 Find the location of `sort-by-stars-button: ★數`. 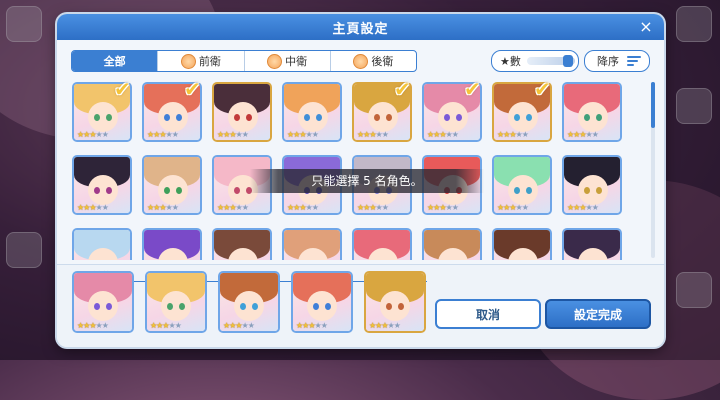

sort-by-stars-button: ★數 is located at coordinates (535, 61).